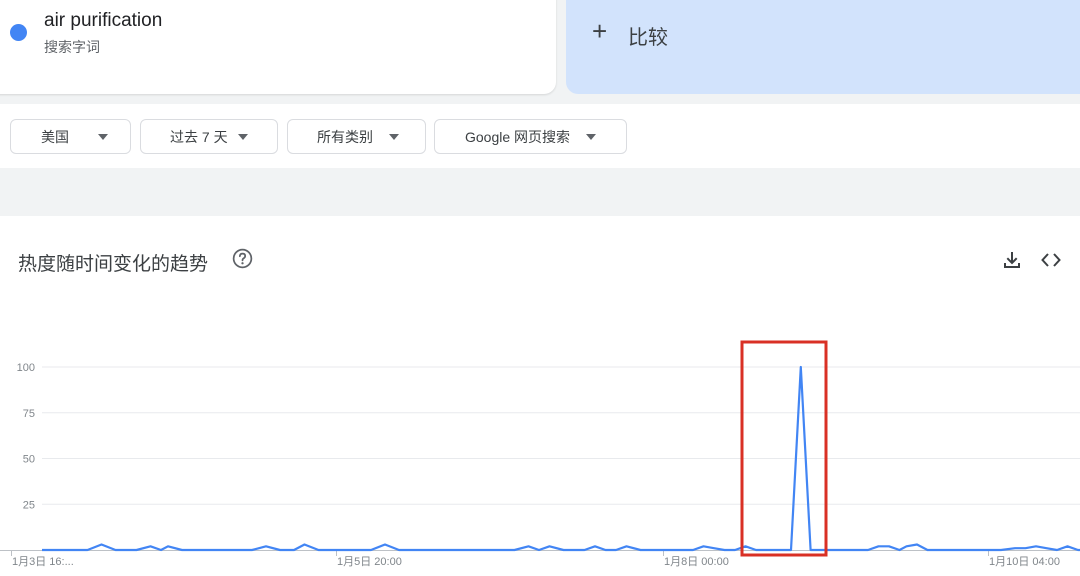 This screenshot has width=1080, height=576. Describe the element at coordinates (242, 258) in the screenshot. I see `help-icon` at that location.